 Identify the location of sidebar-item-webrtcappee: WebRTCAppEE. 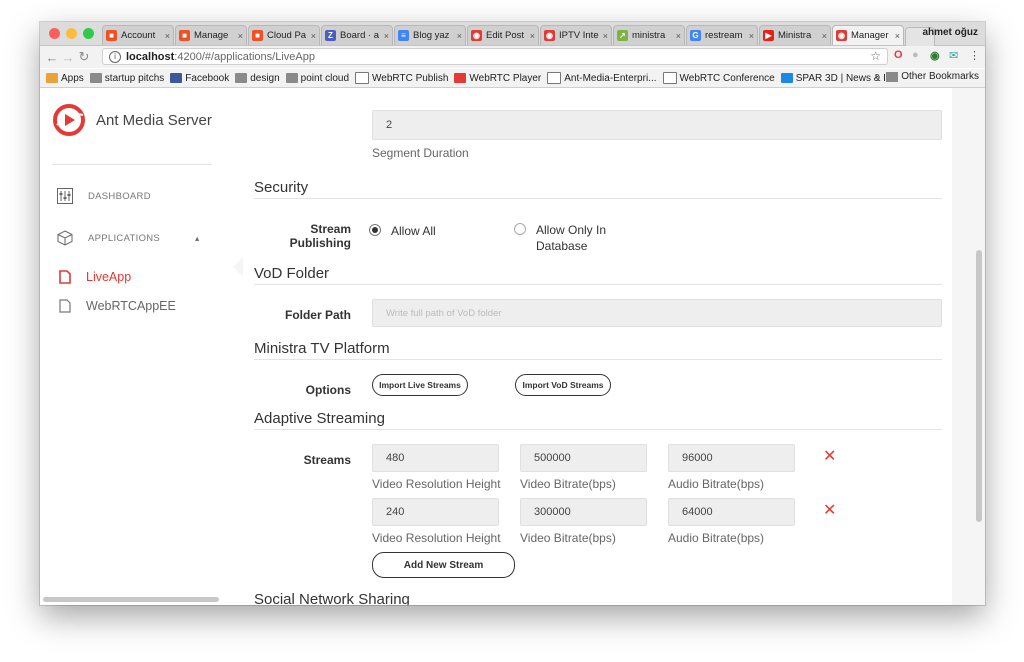
(117, 306).